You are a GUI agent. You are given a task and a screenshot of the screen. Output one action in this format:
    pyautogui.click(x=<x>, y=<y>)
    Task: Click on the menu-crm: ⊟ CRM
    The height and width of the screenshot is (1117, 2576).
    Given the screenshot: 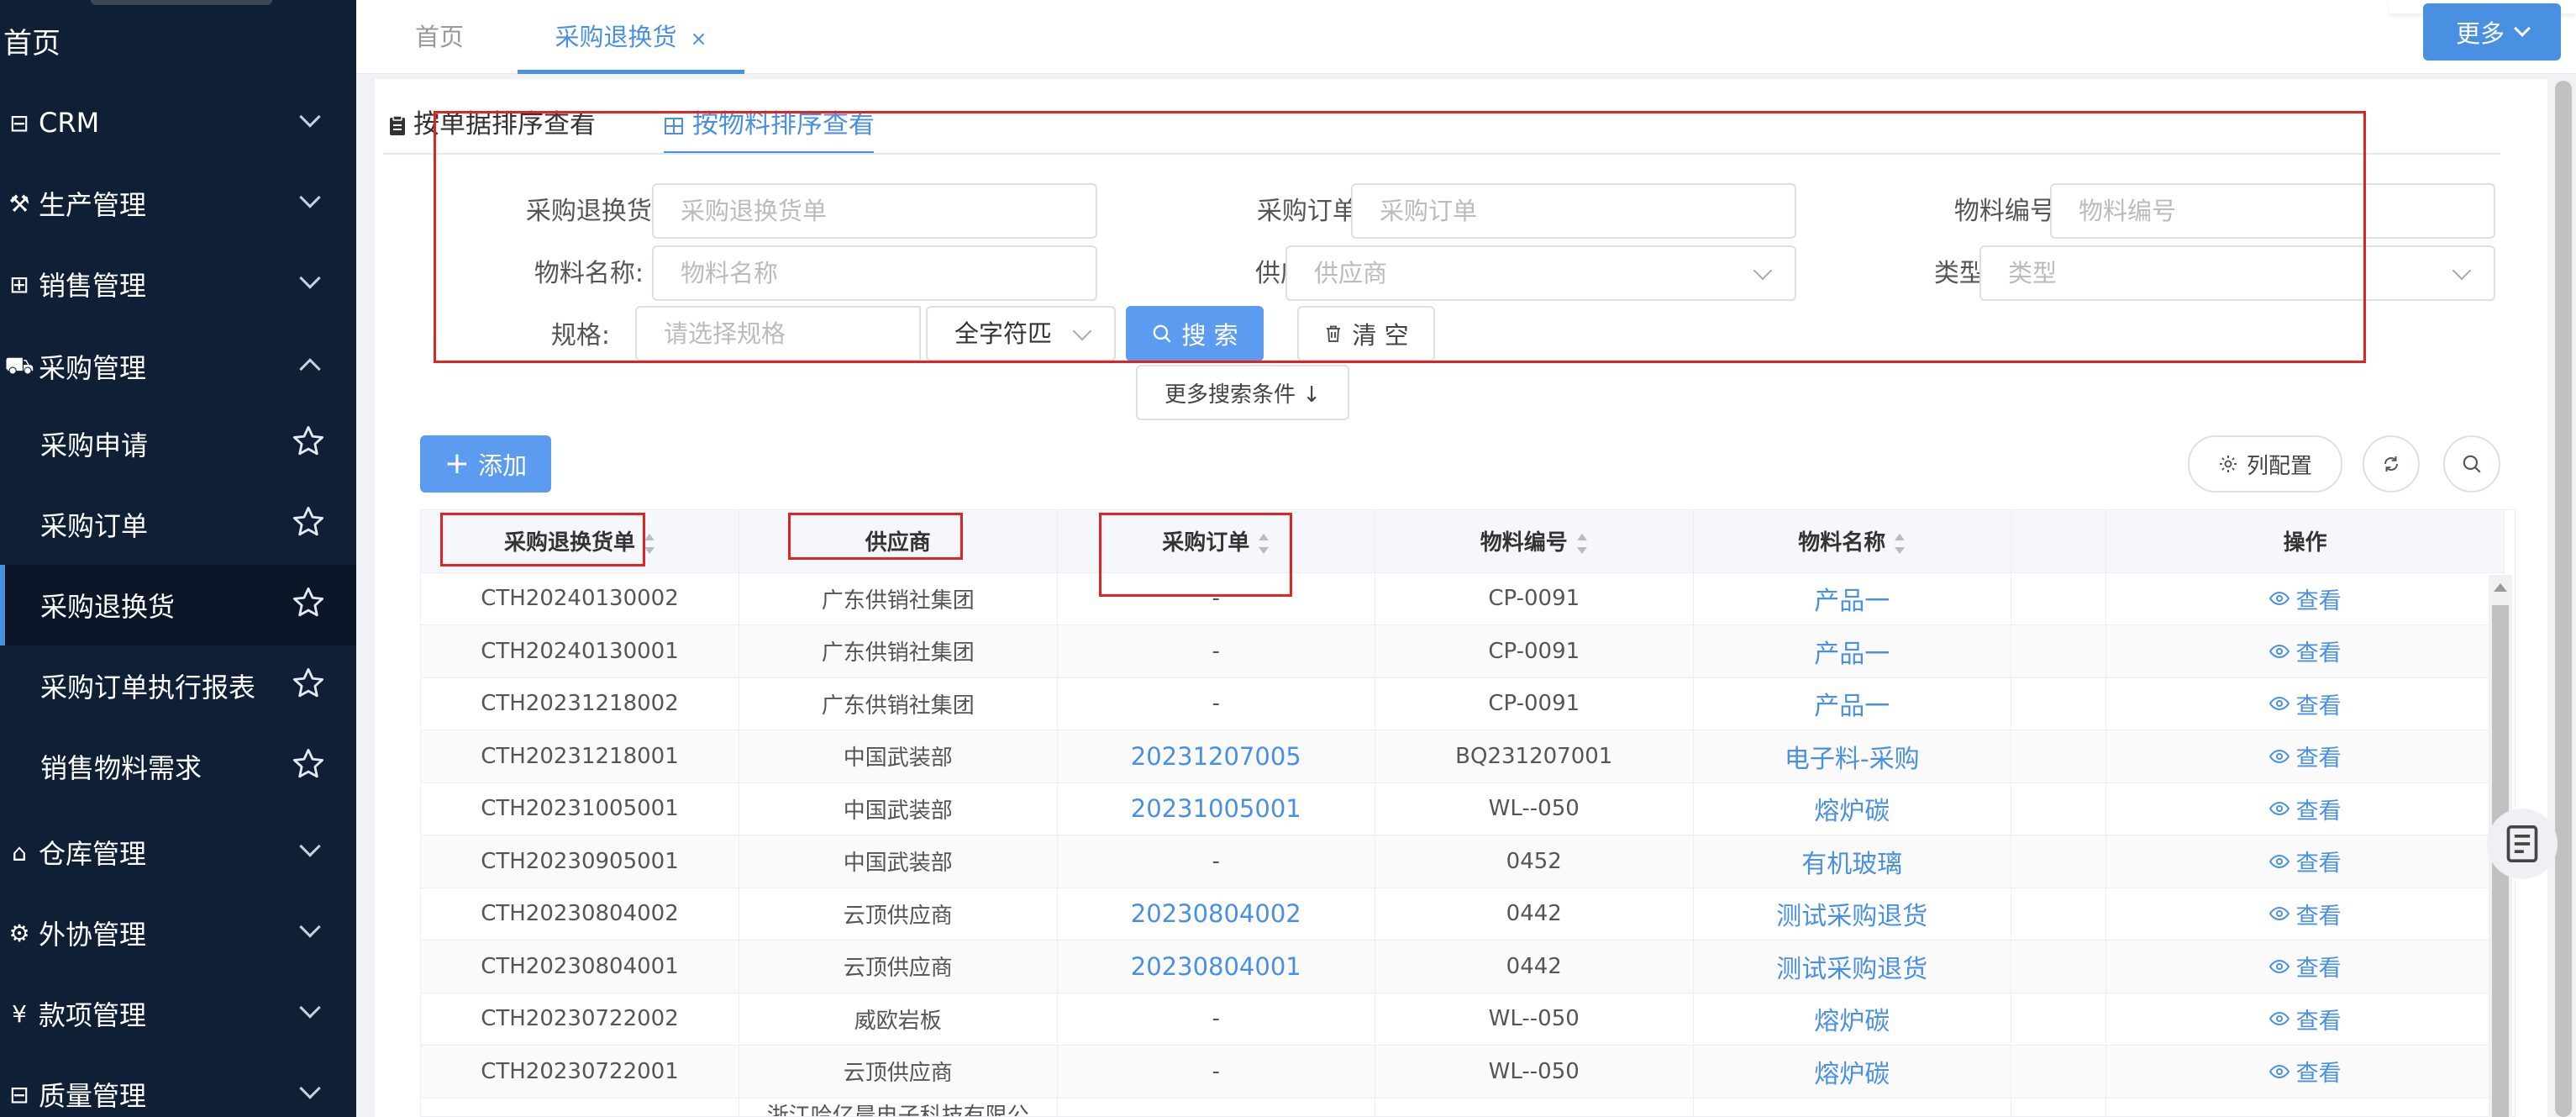 What is the action you would take?
    pyautogui.click(x=178, y=122)
    